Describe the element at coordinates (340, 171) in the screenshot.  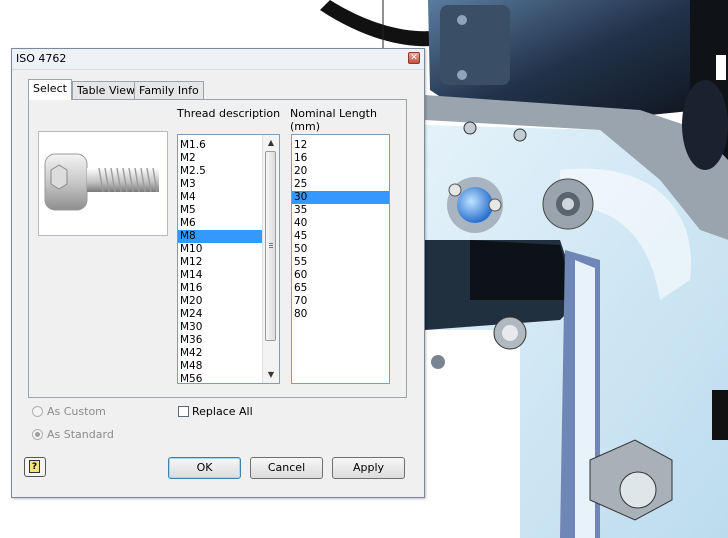
I see `list-item: 20` at that location.